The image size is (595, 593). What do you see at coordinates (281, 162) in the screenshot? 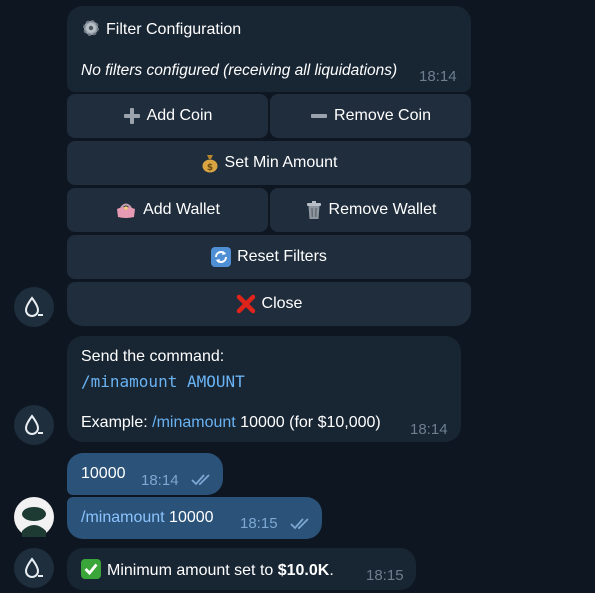
I see `set-min-amount-label: Set Min Amount` at bounding box center [281, 162].